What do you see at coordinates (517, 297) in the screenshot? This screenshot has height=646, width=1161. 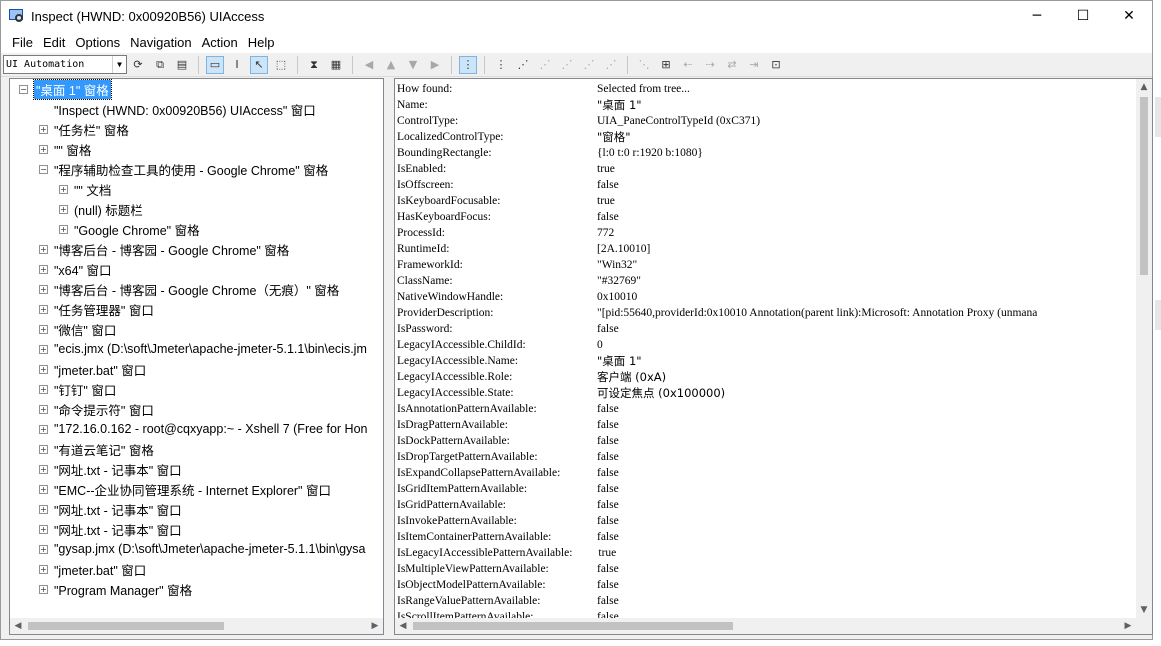 I see `property-row: NativeWindowHandle: 0x10010` at bounding box center [517, 297].